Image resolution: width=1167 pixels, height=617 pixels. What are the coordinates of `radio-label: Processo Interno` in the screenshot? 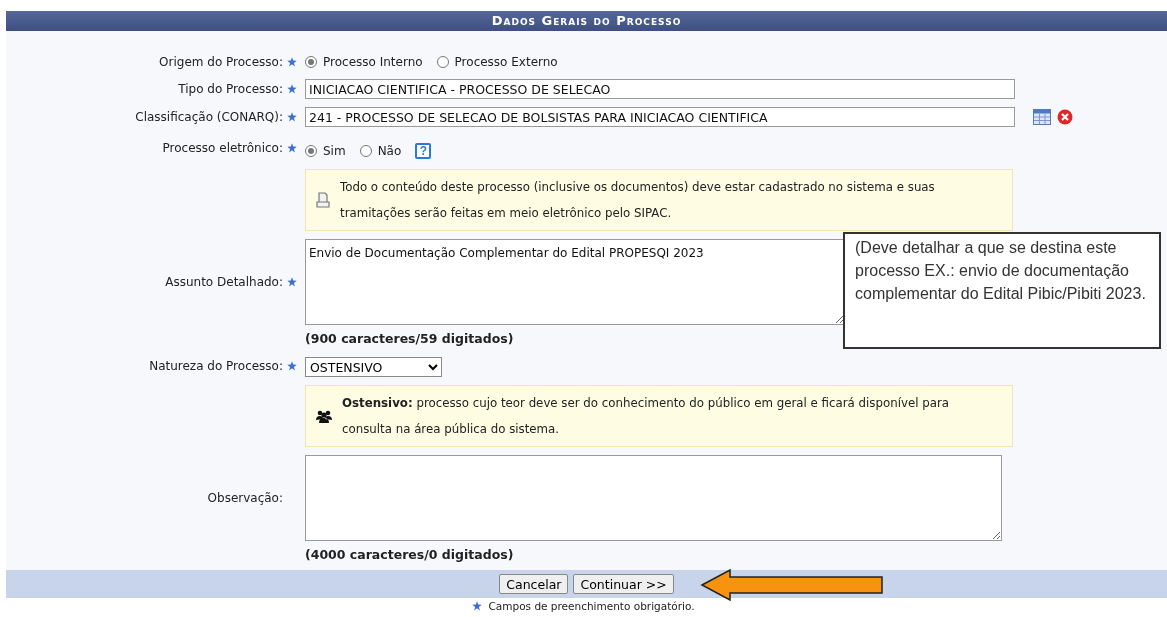 It's located at (373, 62).